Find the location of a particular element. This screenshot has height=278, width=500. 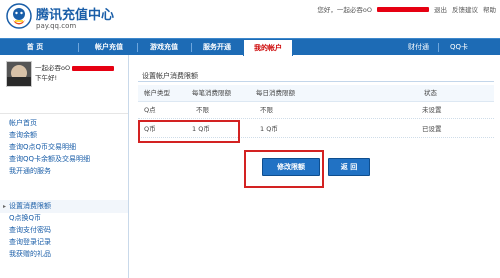

logo: 腾讯充值中心 pay.qq.com is located at coordinates (71, 18).